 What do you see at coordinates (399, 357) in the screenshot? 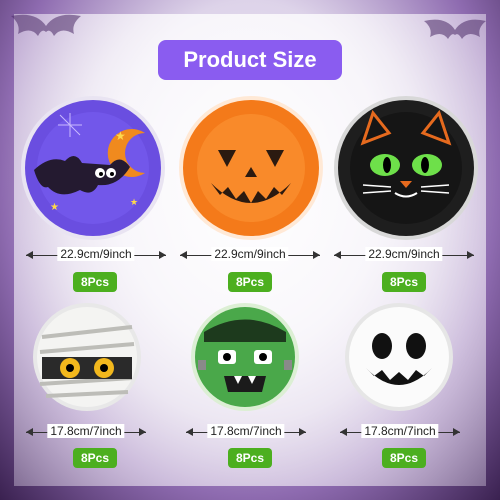
I see `ghost-plate-image` at bounding box center [399, 357].